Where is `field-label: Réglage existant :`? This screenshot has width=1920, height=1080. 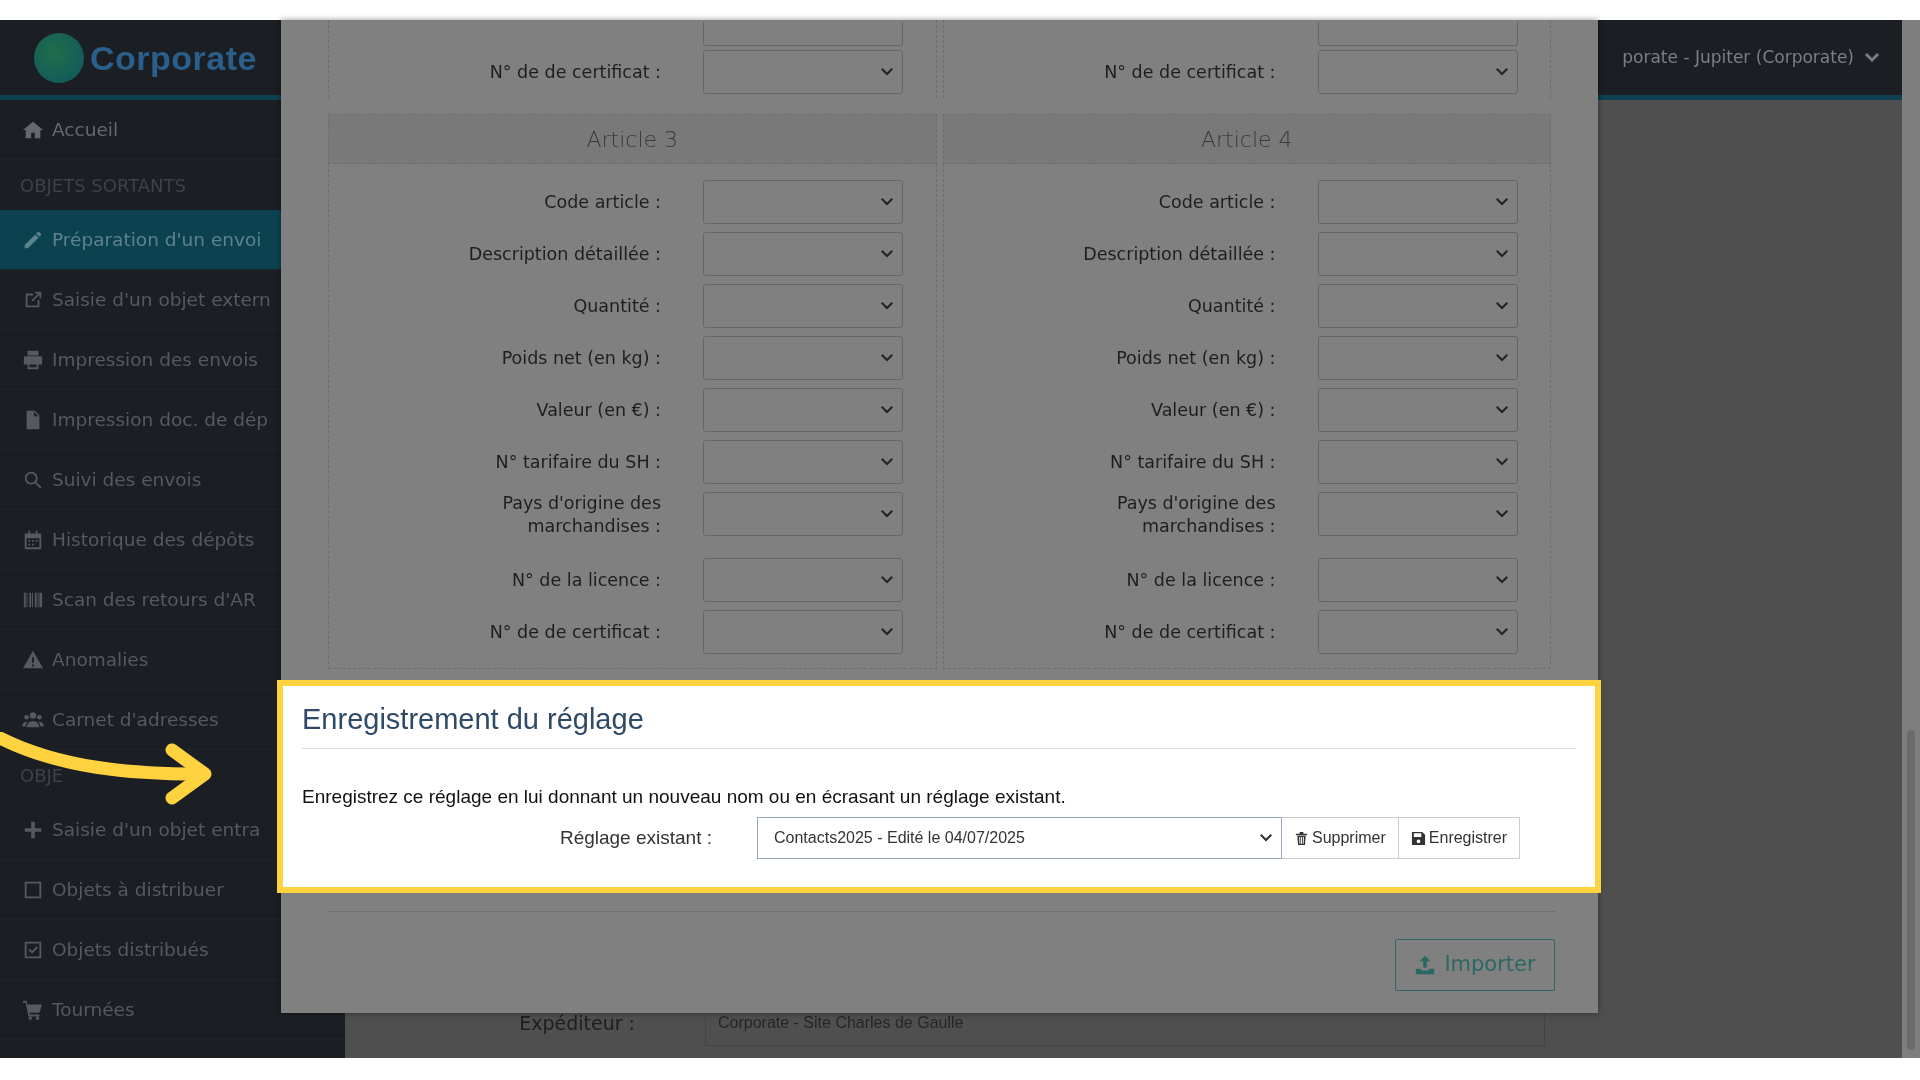
field-label: Réglage existant : is located at coordinates (635, 837).